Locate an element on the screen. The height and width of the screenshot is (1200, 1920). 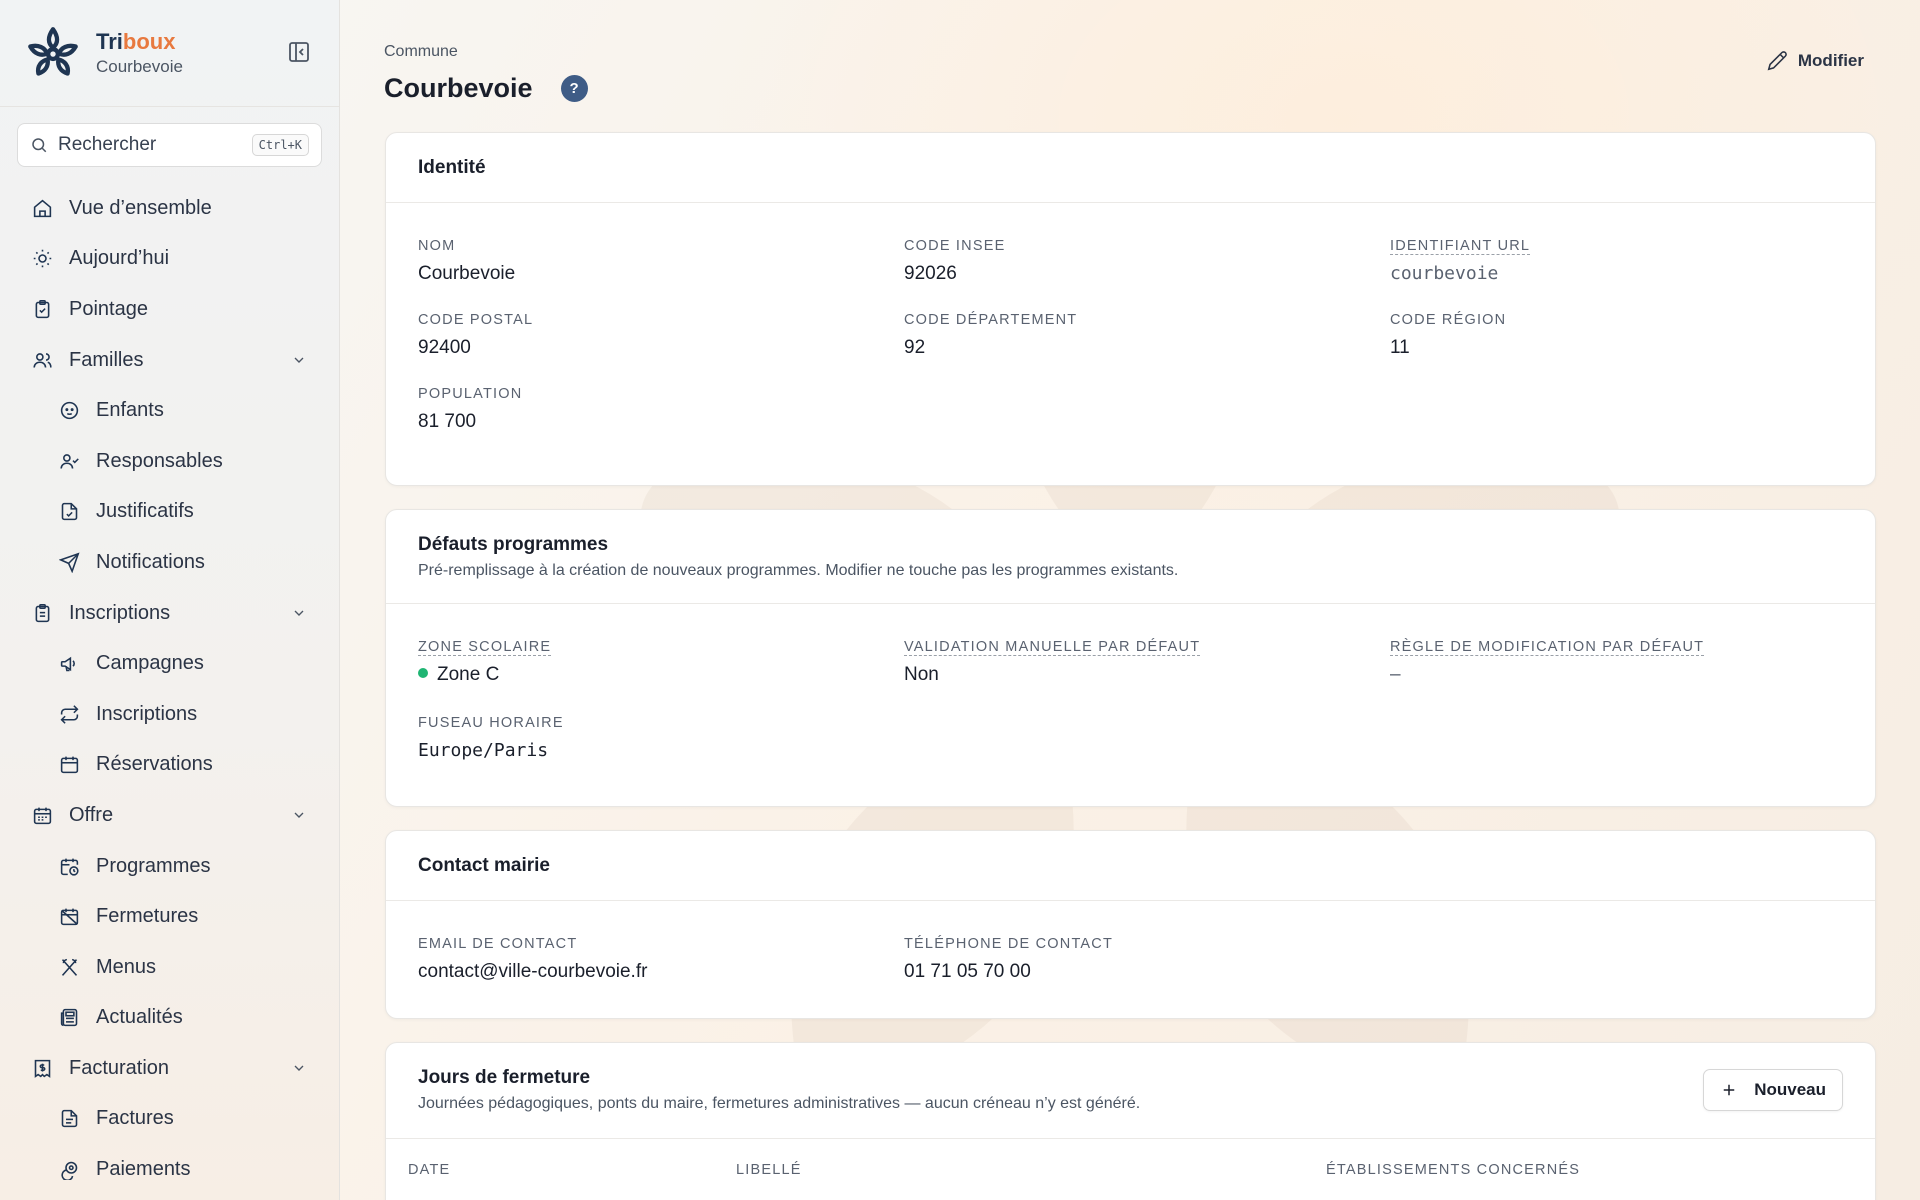
sidebar-item-vue-ensemble: Vue d’ensemble is located at coordinates (169, 208).